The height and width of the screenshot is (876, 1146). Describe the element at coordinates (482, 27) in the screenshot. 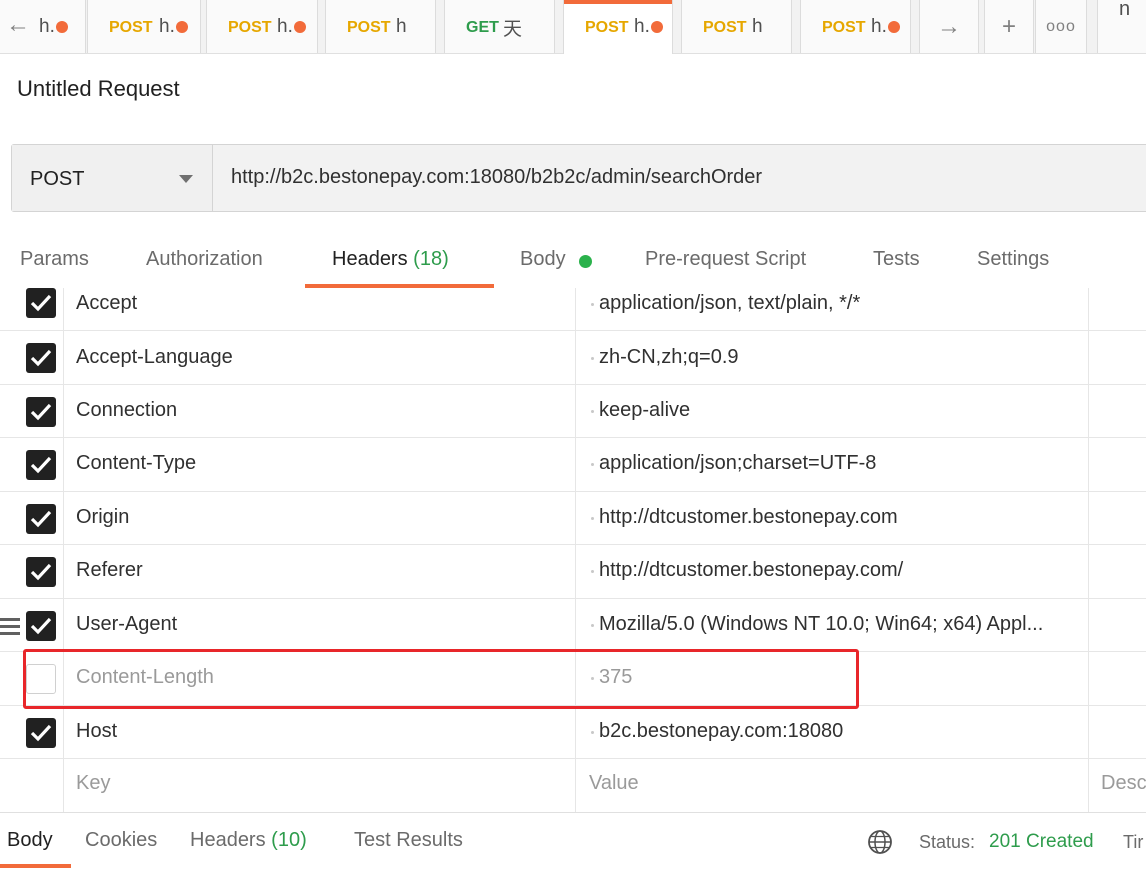

I see `tab-method: GET` at that location.